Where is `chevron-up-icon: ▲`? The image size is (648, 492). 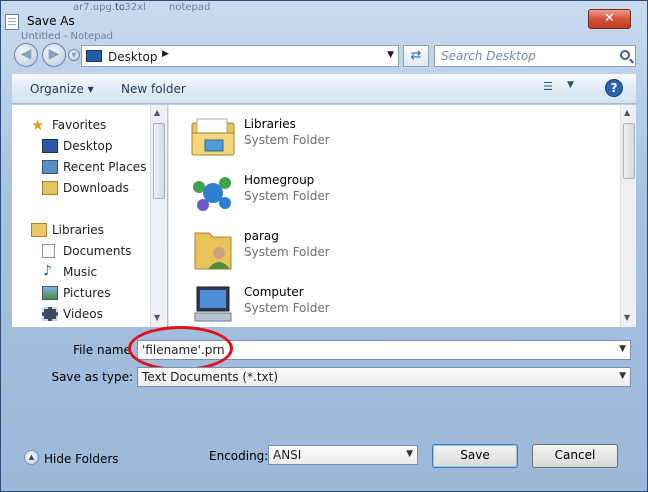
chevron-up-icon: ▲ is located at coordinates (31, 457).